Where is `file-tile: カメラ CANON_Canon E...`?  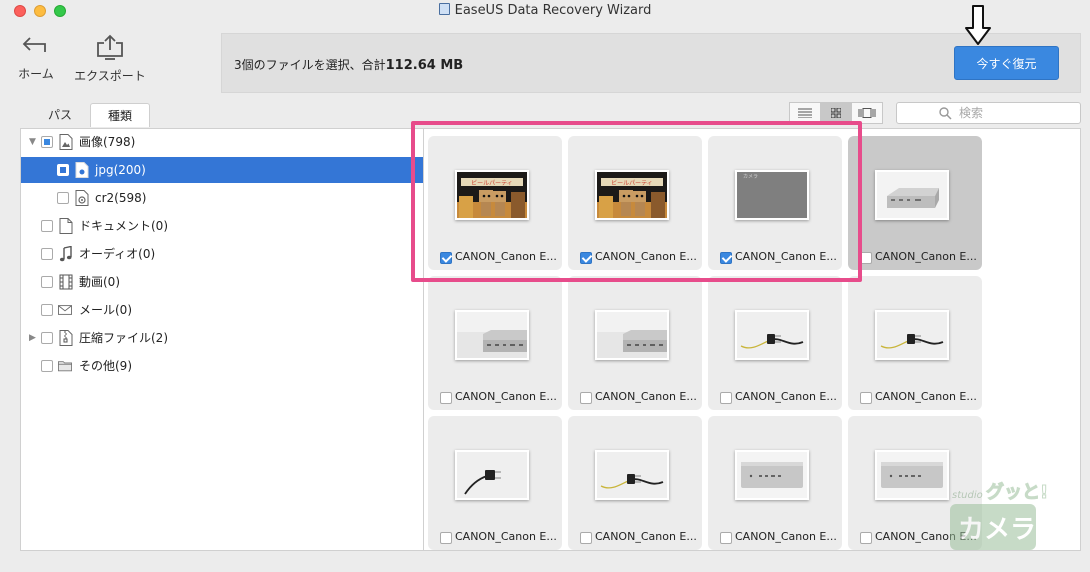
file-tile: カメラ CANON_Canon E... is located at coordinates (775, 203).